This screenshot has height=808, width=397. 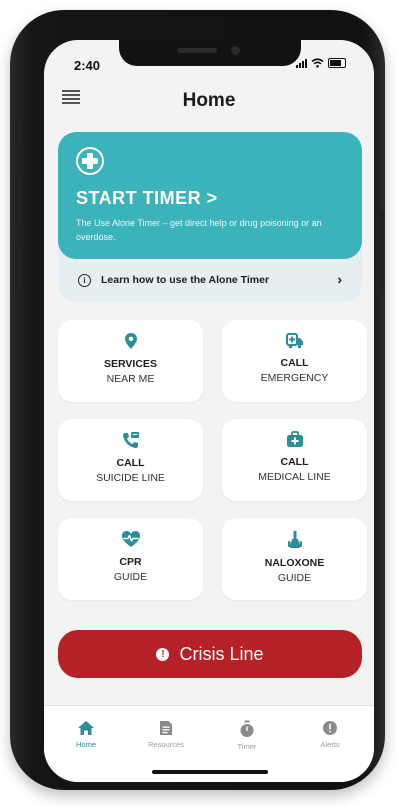 What do you see at coordinates (301, 63) in the screenshot?
I see `signal-icon` at bounding box center [301, 63].